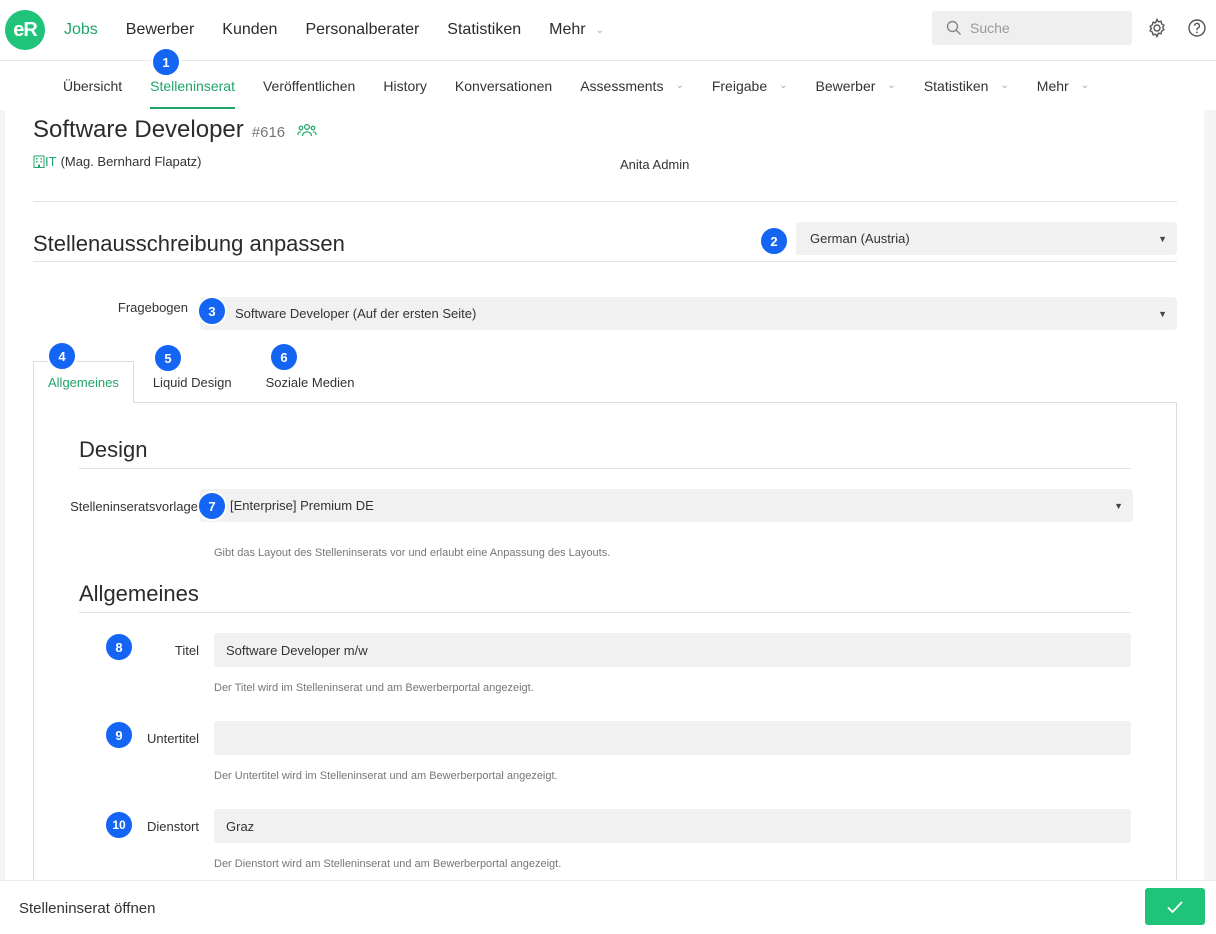  I want to click on editor-tabs: Allgemeines Liquid Design Soziale Medien, so click(202, 382).